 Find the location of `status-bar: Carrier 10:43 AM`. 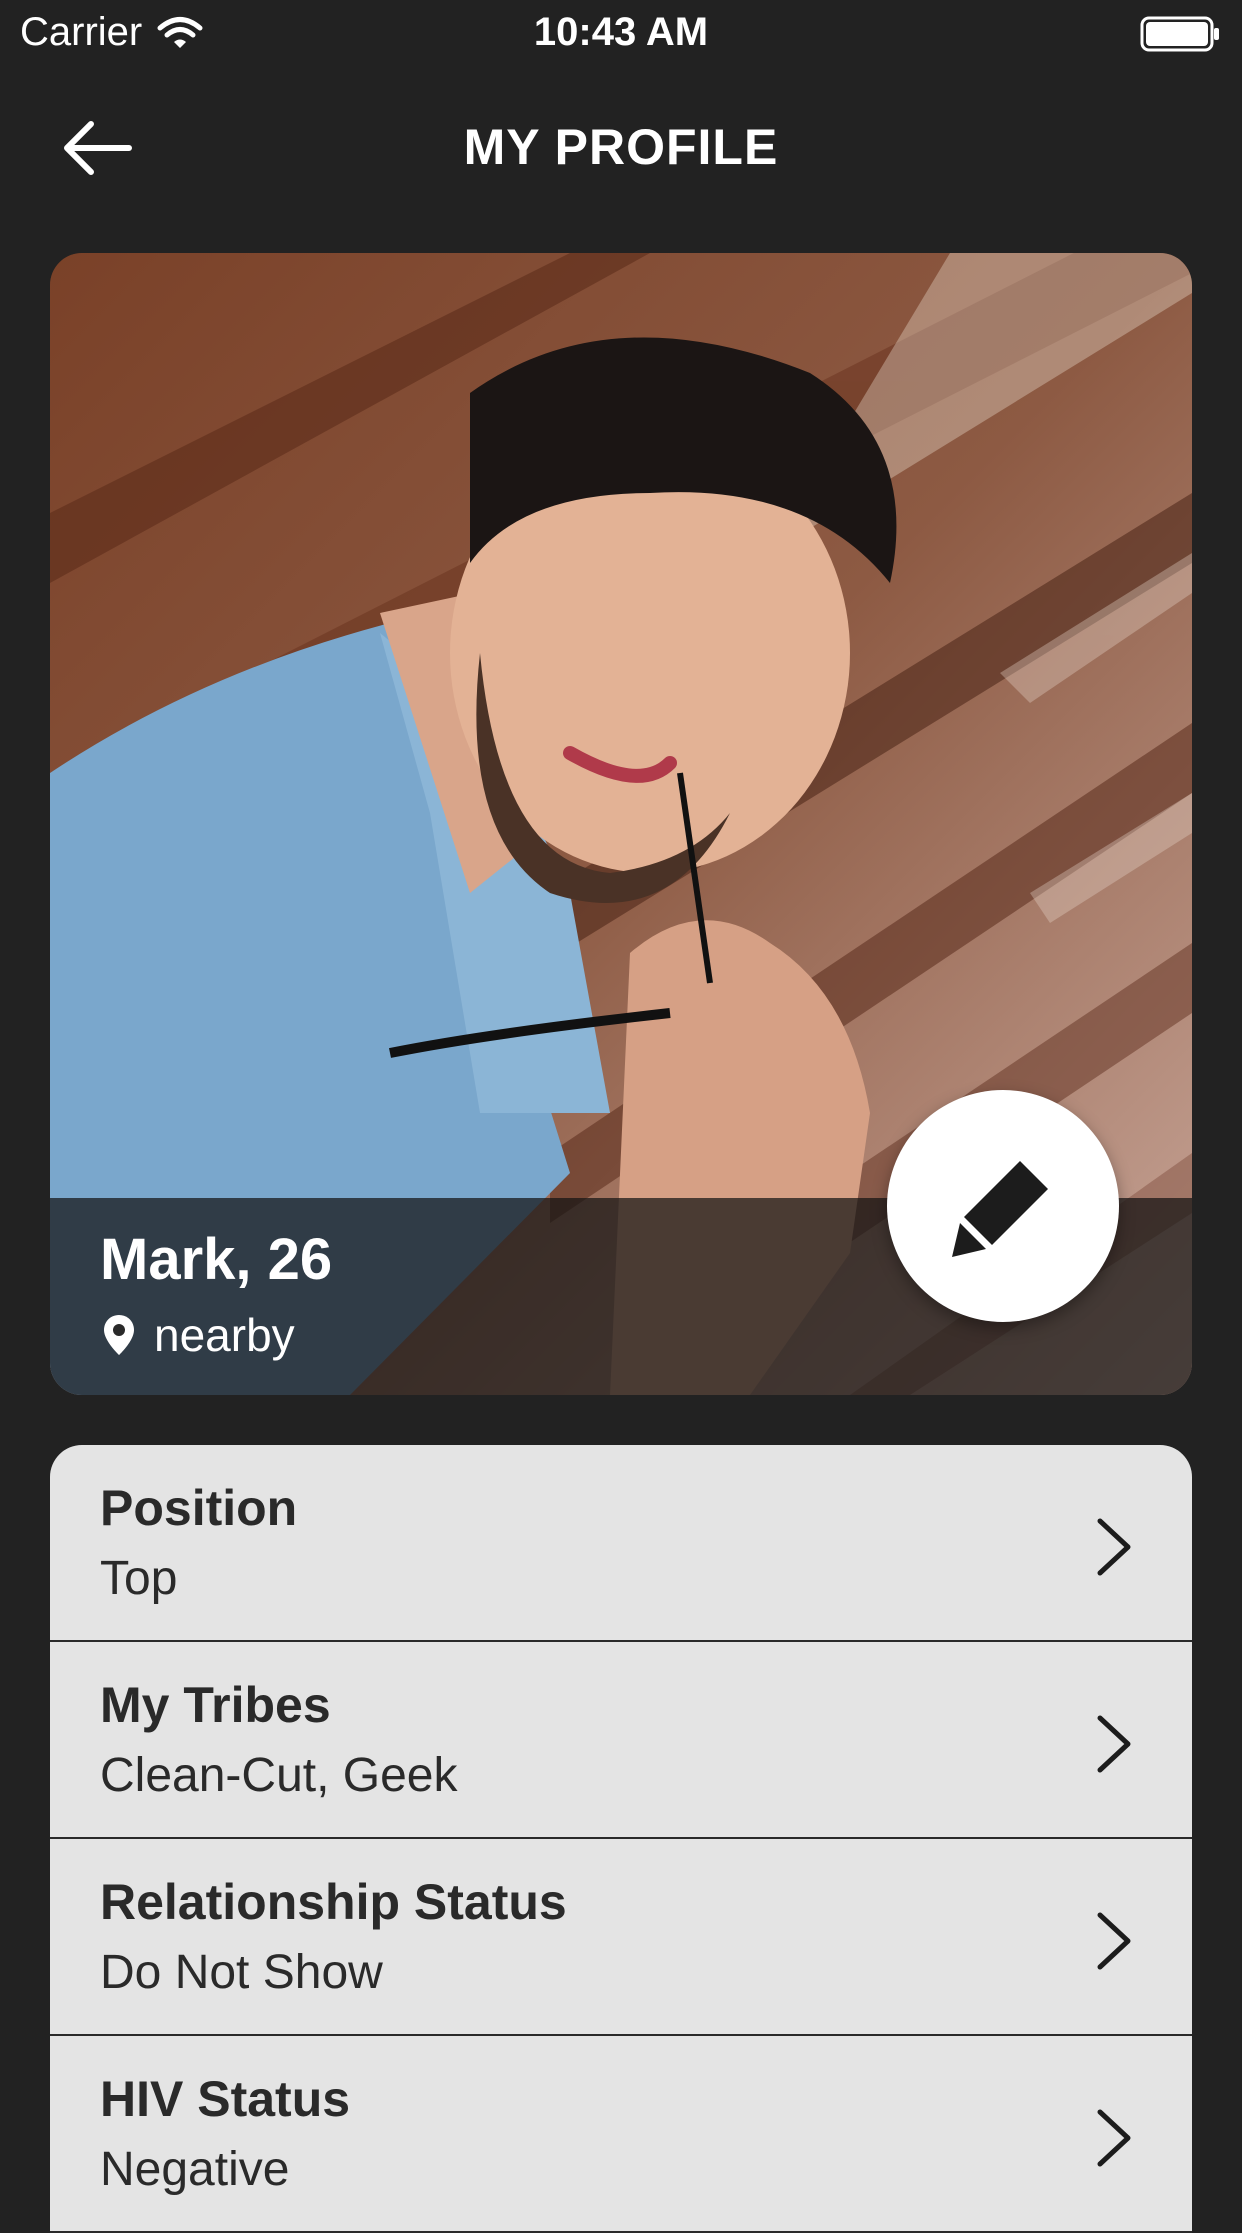

status-bar: Carrier 10:43 AM is located at coordinates (621, 33).